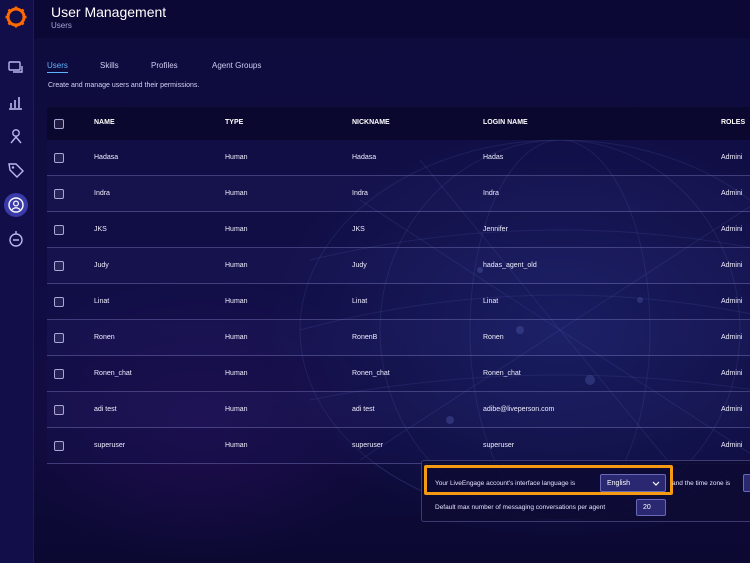 Image resolution: width=750 pixels, height=563 pixels. What do you see at coordinates (656, 483) in the screenshot?
I see `chevron-down-icon` at bounding box center [656, 483].